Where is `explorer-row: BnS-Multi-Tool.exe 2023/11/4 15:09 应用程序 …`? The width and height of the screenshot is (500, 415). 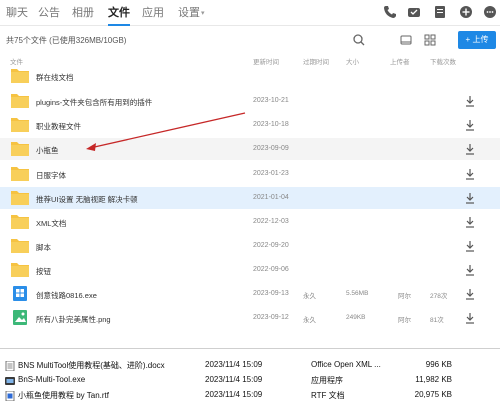 explorer-row: BnS-Multi-Tool.exe 2023/11/4 15:09 应用程序 … is located at coordinates (250, 381).